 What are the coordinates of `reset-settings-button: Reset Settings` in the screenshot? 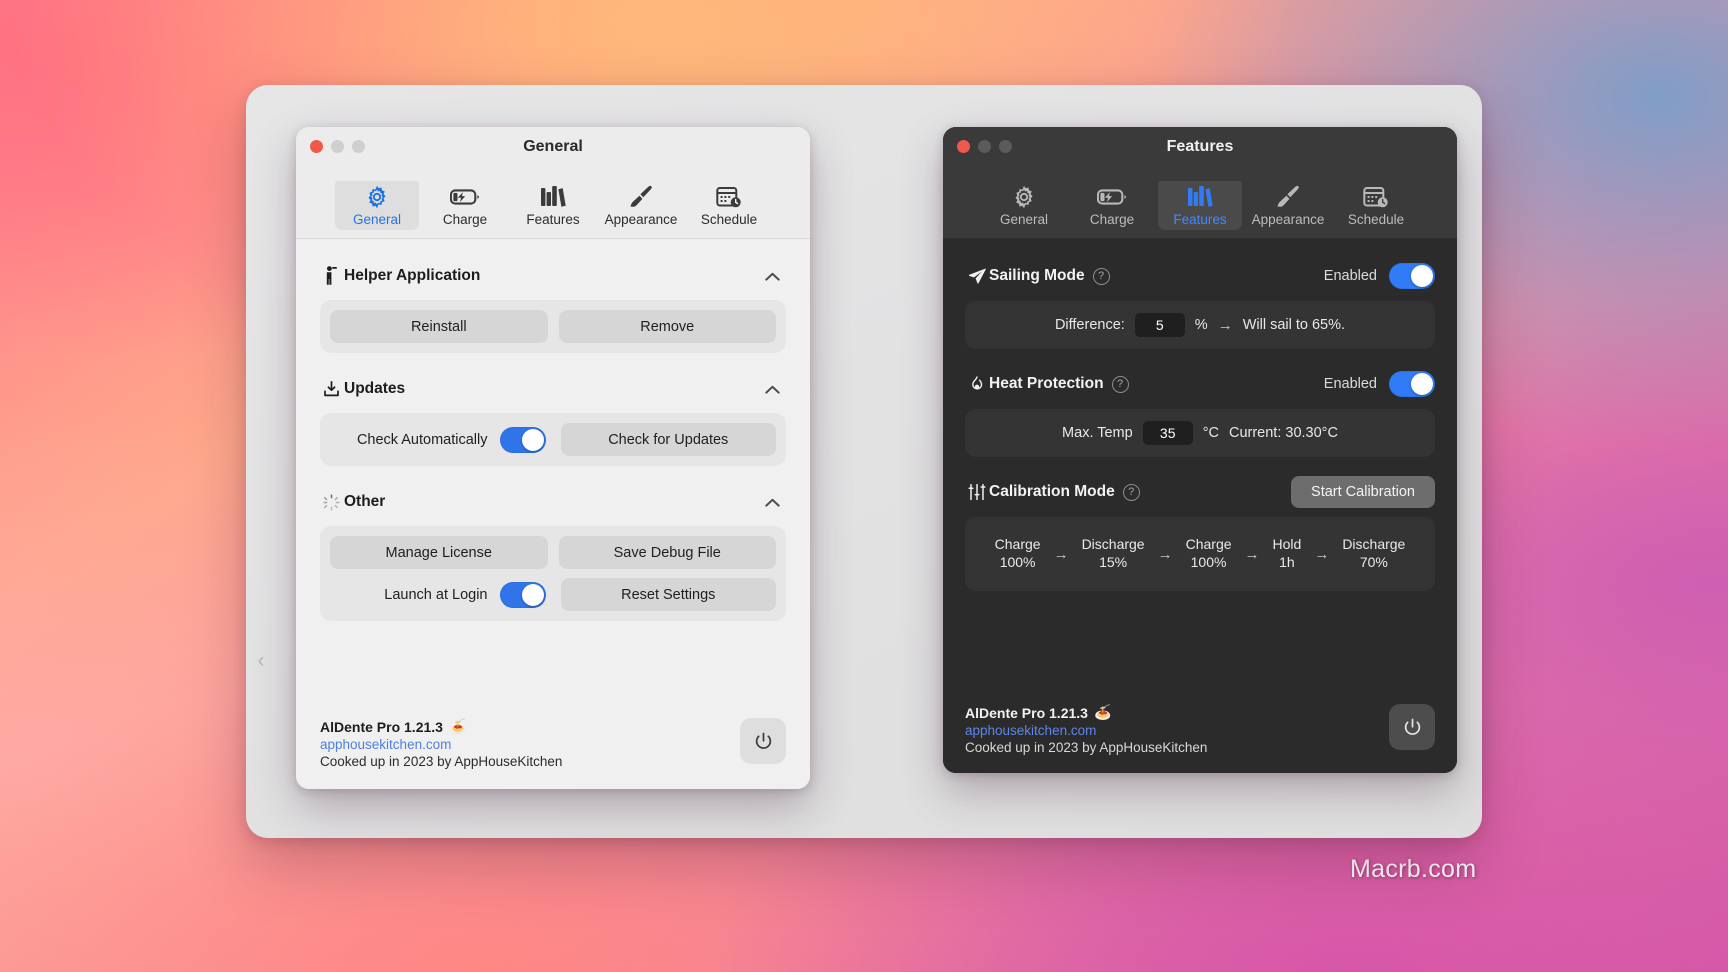 It's located at (668, 594).